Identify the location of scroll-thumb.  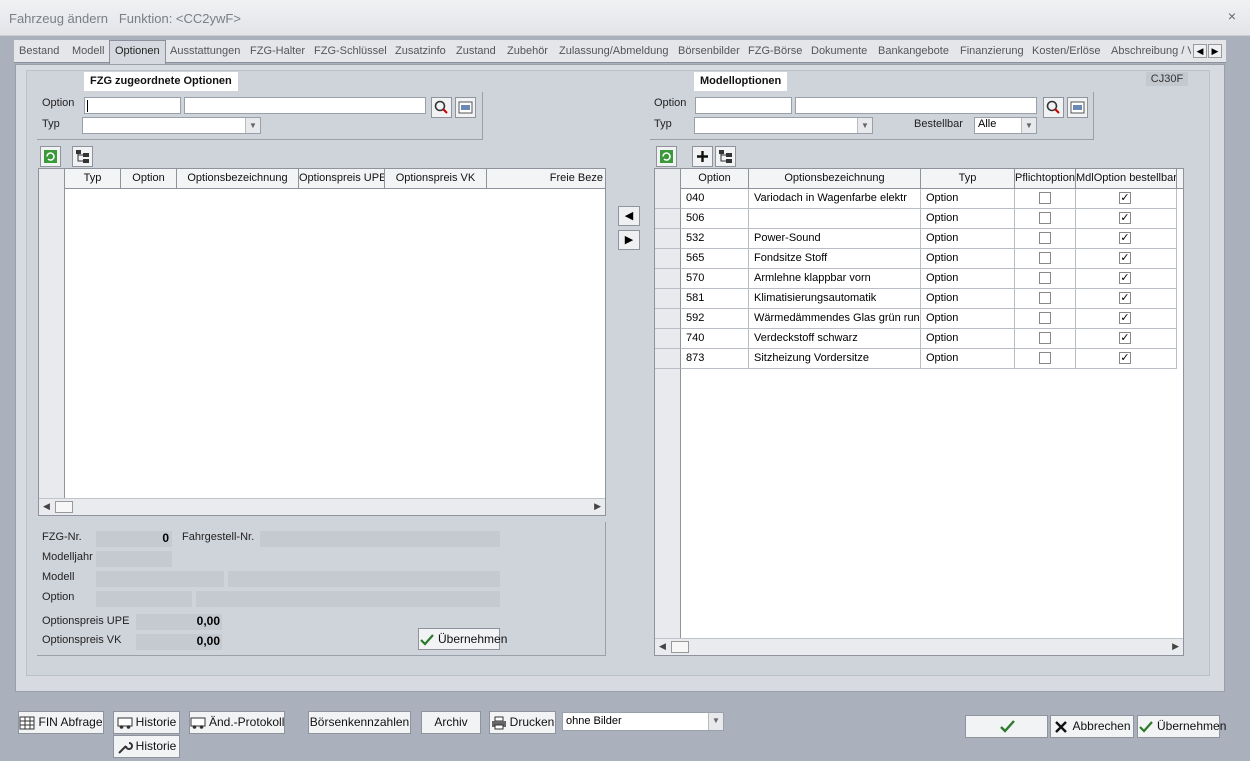
(64, 507).